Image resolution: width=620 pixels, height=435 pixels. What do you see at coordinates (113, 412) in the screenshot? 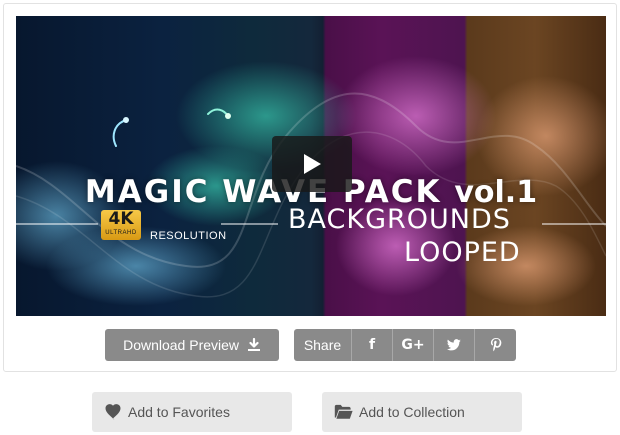
I see `heart-icon` at bounding box center [113, 412].